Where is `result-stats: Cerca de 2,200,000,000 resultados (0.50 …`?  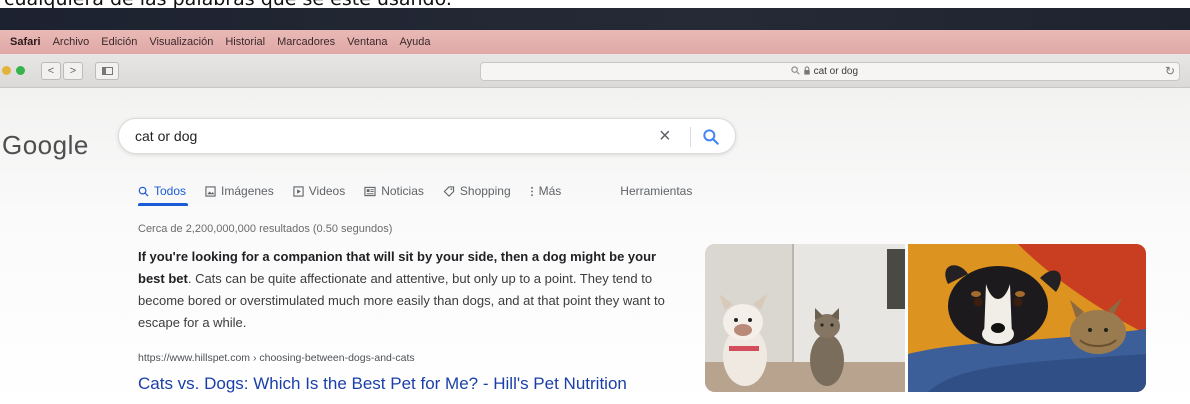 result-stats: Cerca de 2,200,000,000 resultados (0.50 … is located at coordinates (265, 229).